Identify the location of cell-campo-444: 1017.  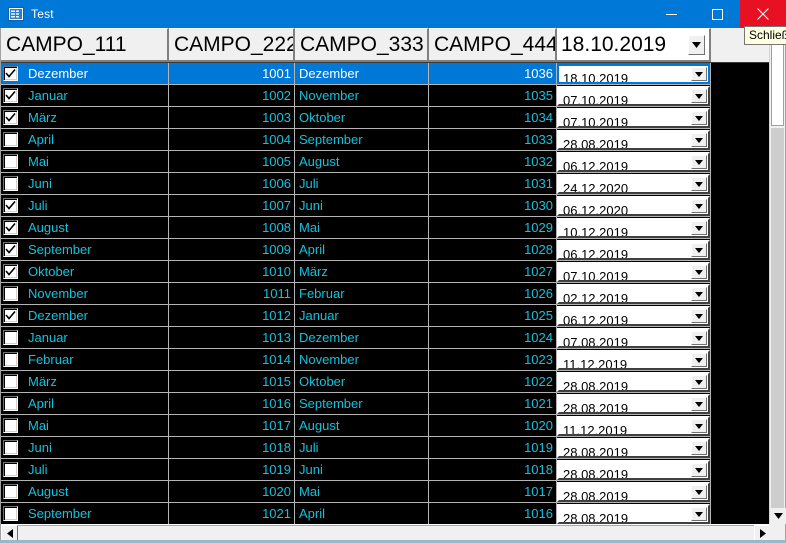
(493, 492).